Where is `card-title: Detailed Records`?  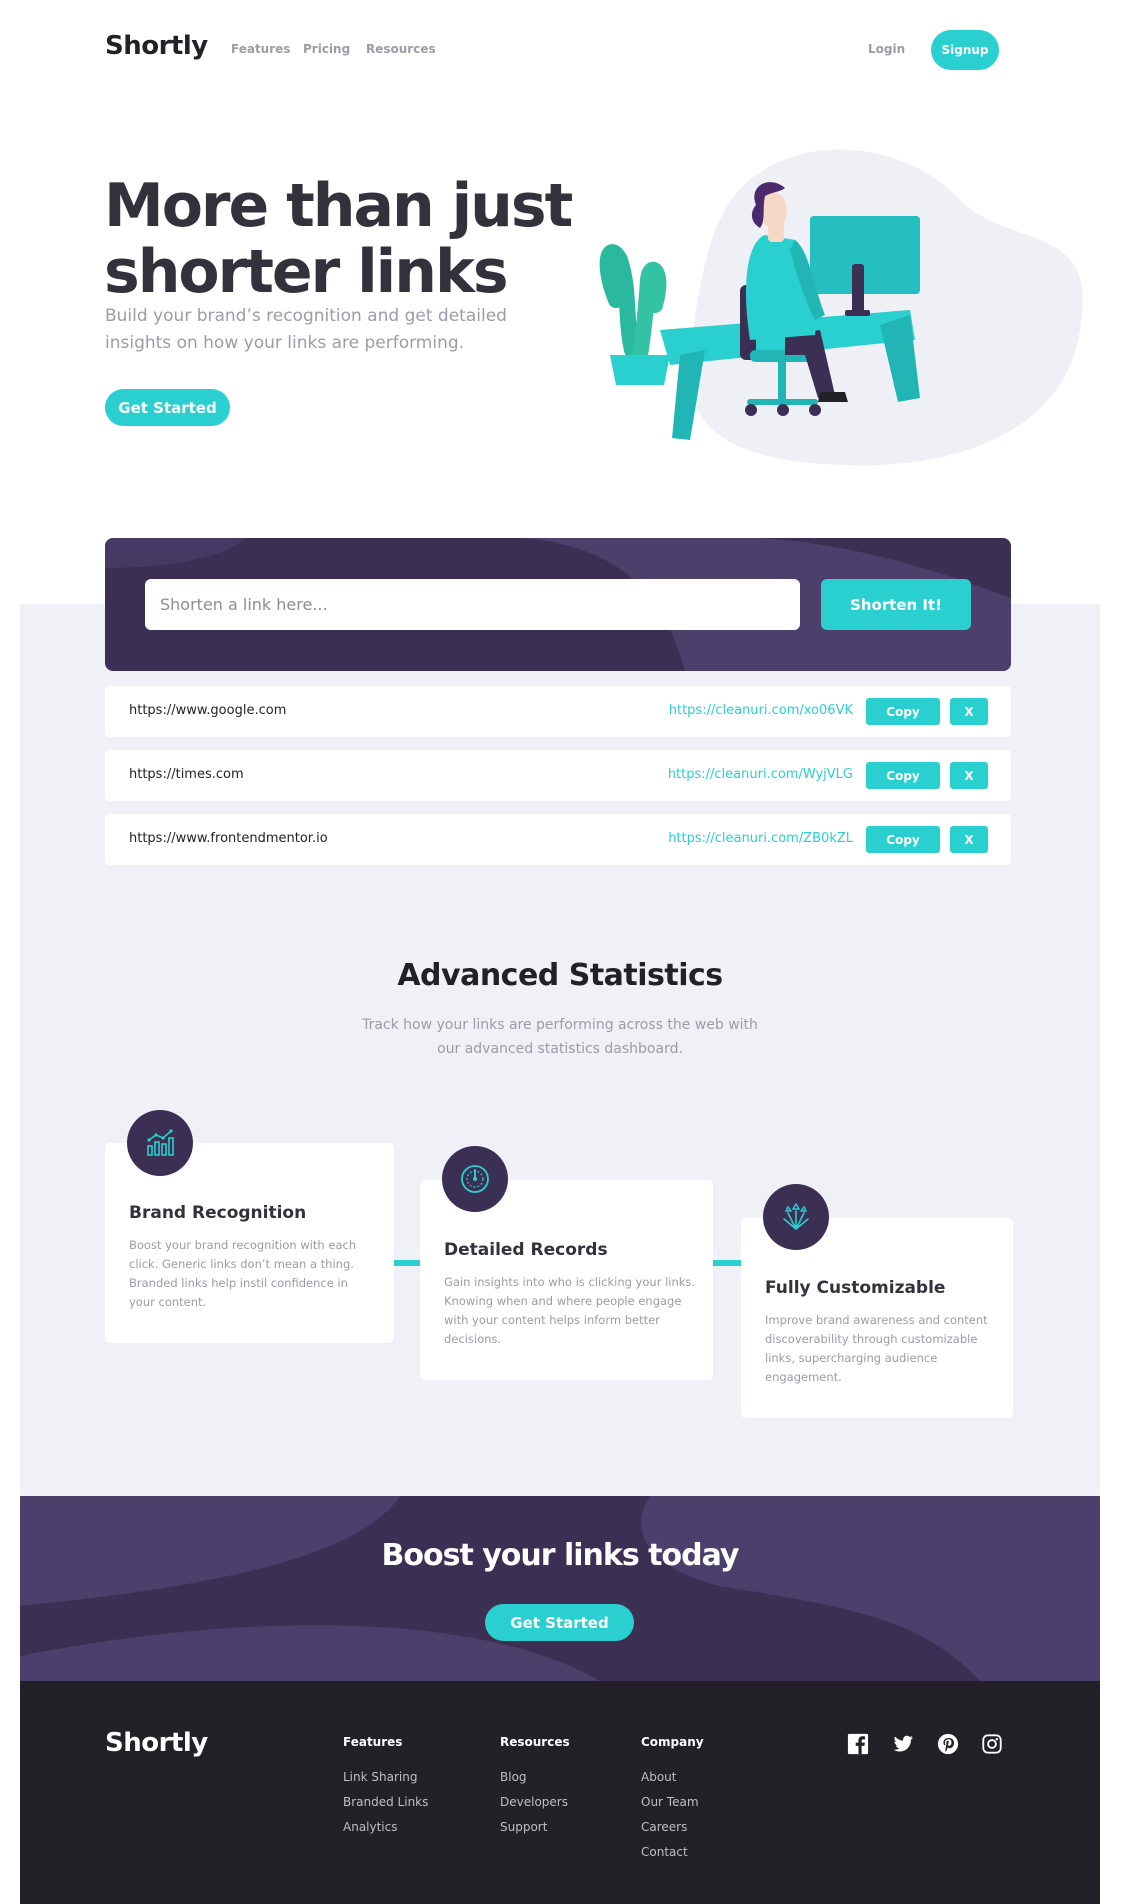
card-title: Detailed Records is located at coordinates (526, 1250).